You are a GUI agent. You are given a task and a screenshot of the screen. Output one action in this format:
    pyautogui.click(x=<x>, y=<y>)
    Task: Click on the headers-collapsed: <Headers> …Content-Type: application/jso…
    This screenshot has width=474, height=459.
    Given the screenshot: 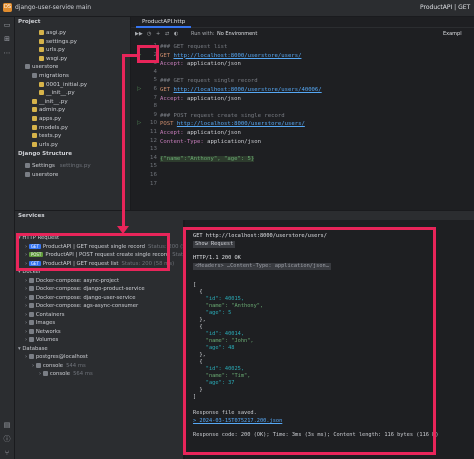 What is the action you would take?
    pyautogui.click(x=262, y=266)
    